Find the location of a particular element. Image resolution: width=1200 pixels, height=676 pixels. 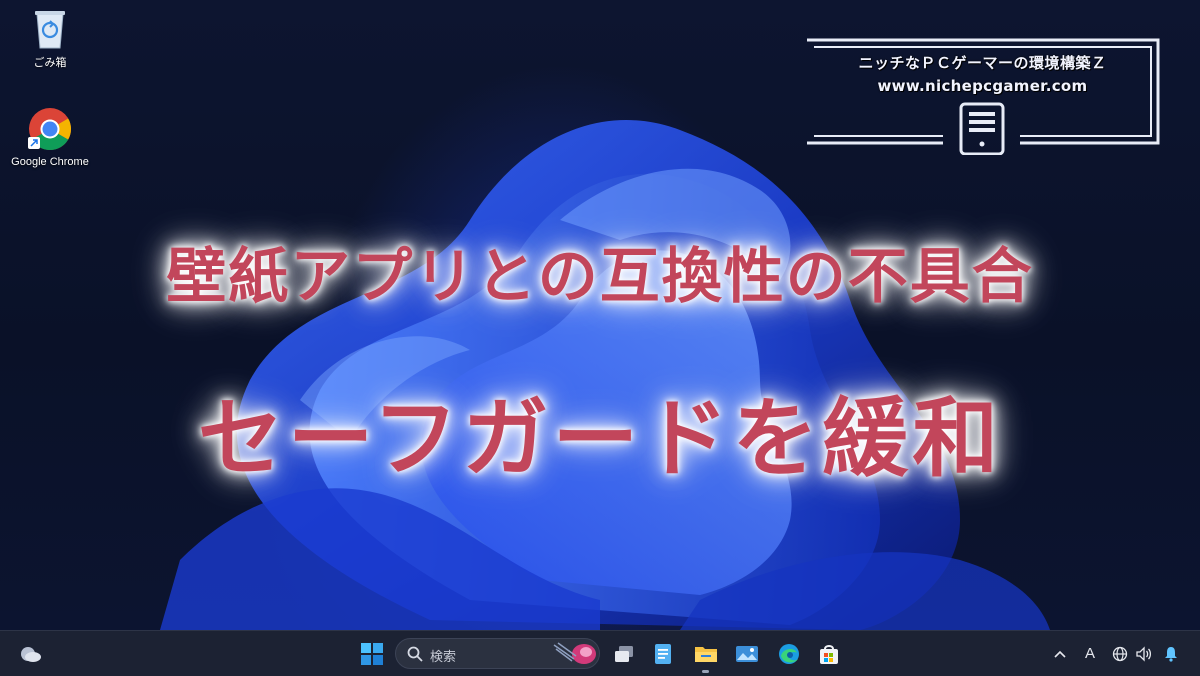

network-button is located at coordinates (1120, 653).